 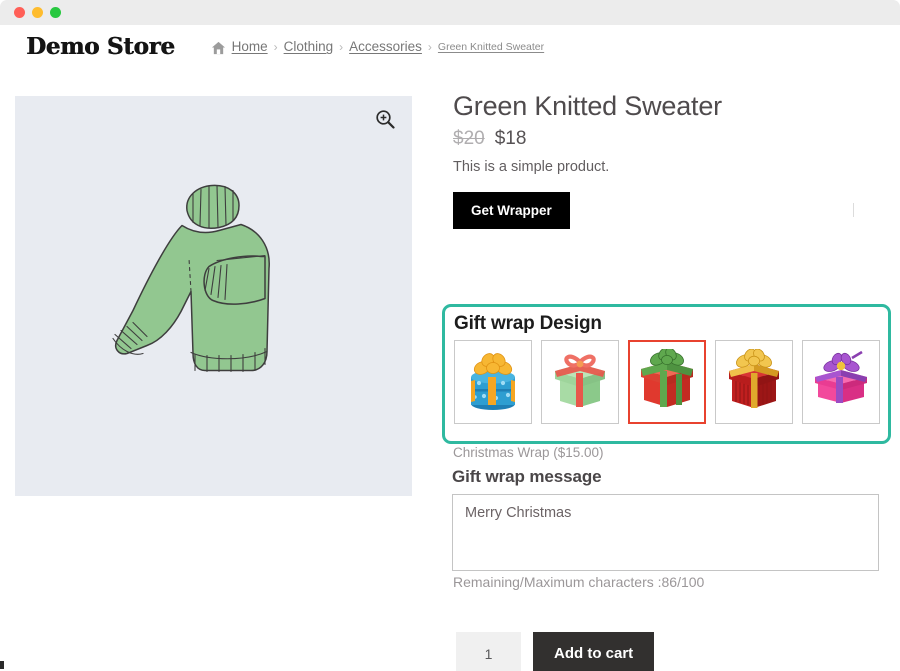 I want to click on gift-wrap-option-red-green-ribbon, so click(x=667, y=382).